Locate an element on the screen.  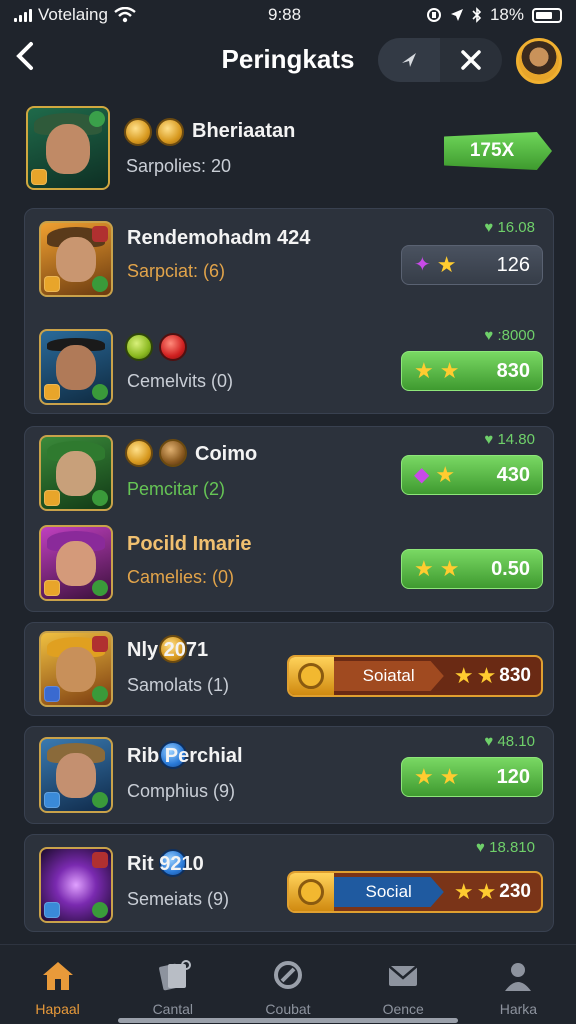
bluetooth-icon is located at coordinates (477, 15).